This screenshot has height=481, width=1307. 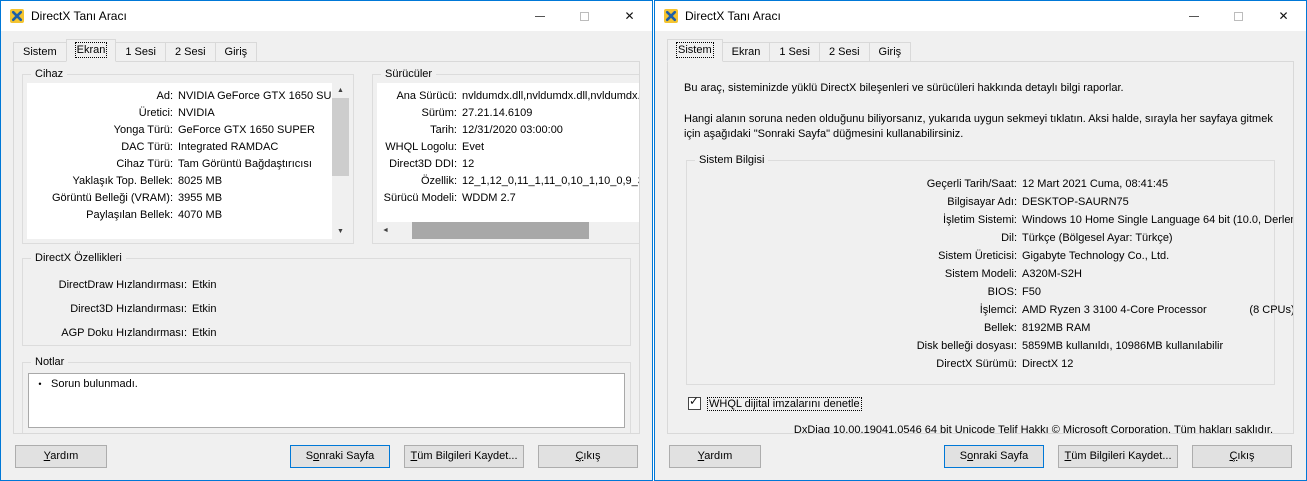 I want to click on info-label: BIOS:, so click(x=1002, y=292).